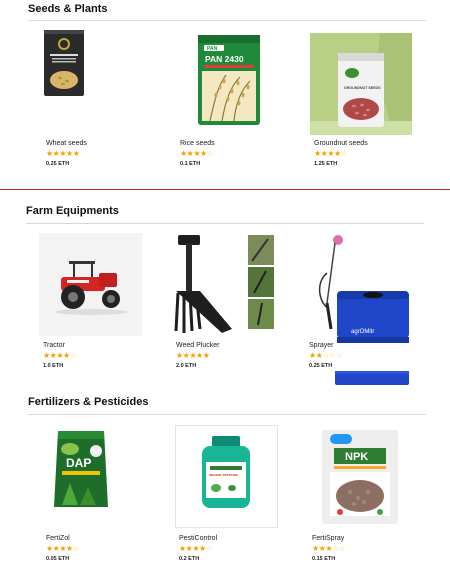 Image resolution: width=450 pixels, height=587 pixels. I want to click on product-name: Sprayer, so click(321, 345).